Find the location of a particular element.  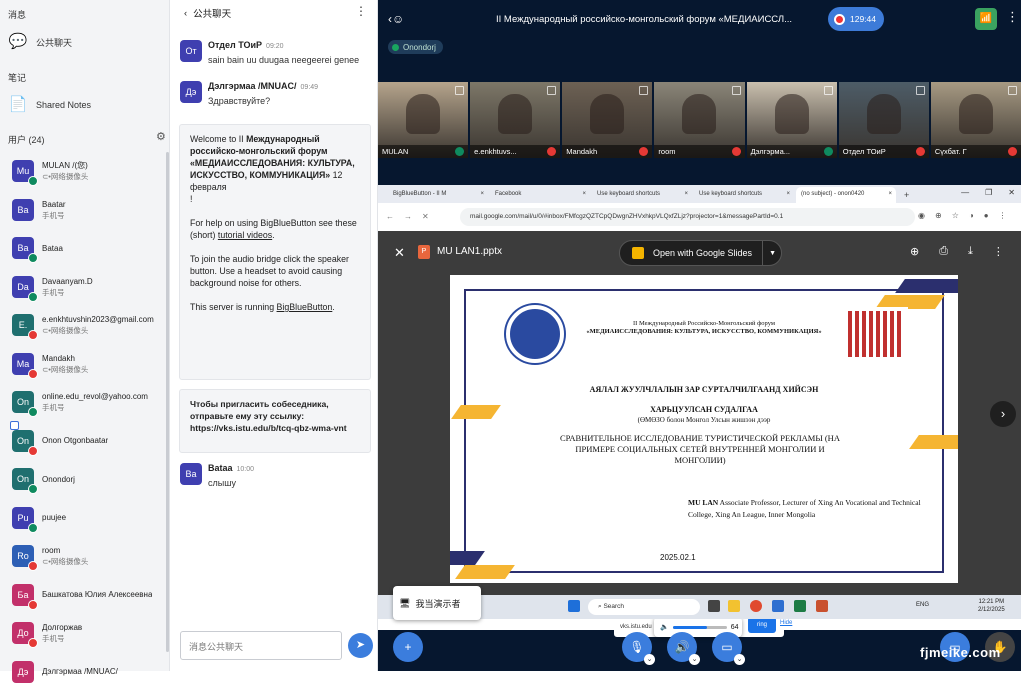

user-list-item: Roroom⊂•网络摄像头 is located at coordinates (85, 556).